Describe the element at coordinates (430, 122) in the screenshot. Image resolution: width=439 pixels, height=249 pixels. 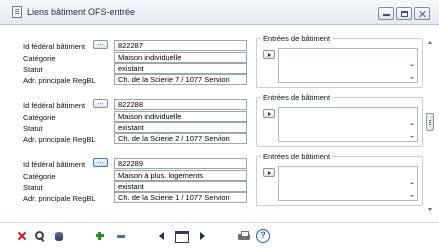
I see `scrollbar-thumb` at that location.